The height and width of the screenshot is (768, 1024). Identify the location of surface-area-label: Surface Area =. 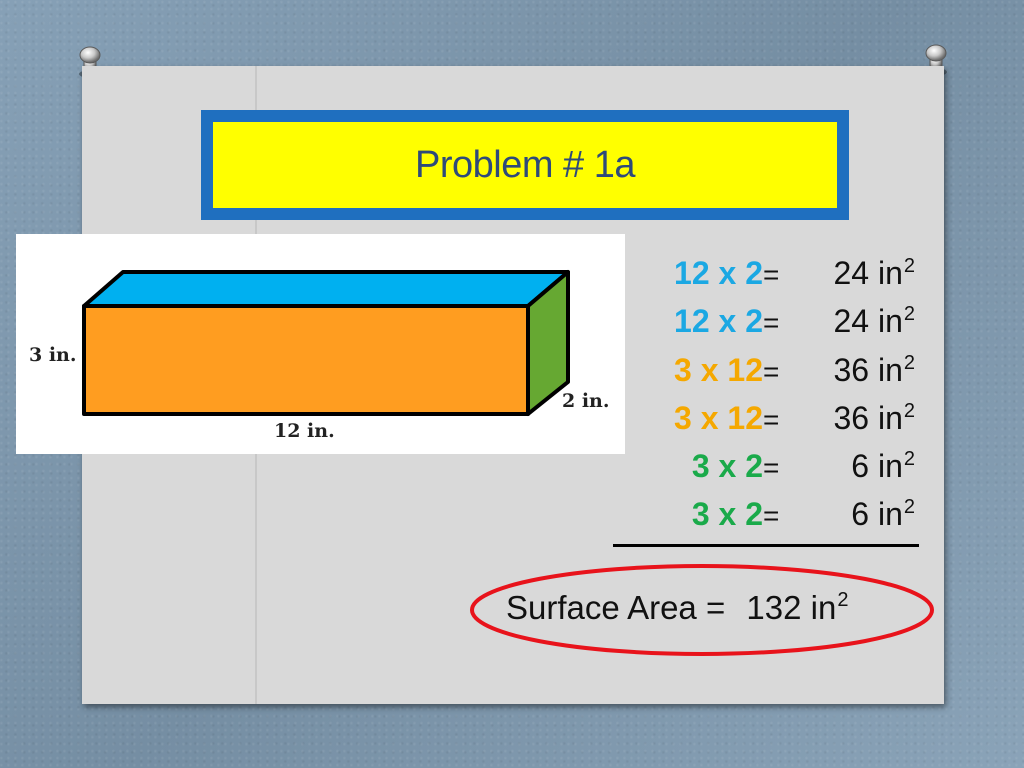
(616, 607).